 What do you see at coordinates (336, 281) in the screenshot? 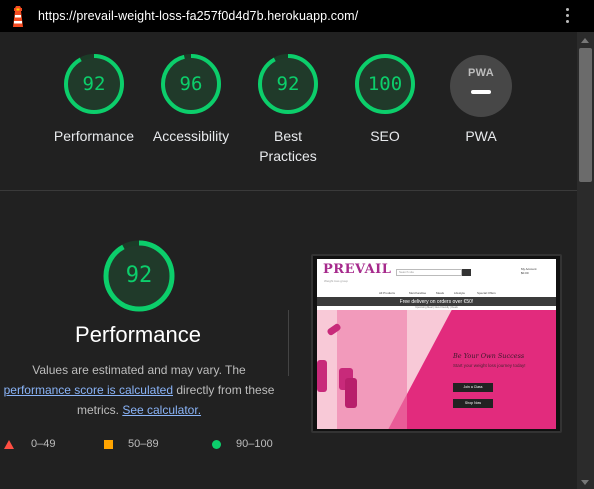
I see `screenshot-tagline: Weight loss group` at bounding box center [336, 281].